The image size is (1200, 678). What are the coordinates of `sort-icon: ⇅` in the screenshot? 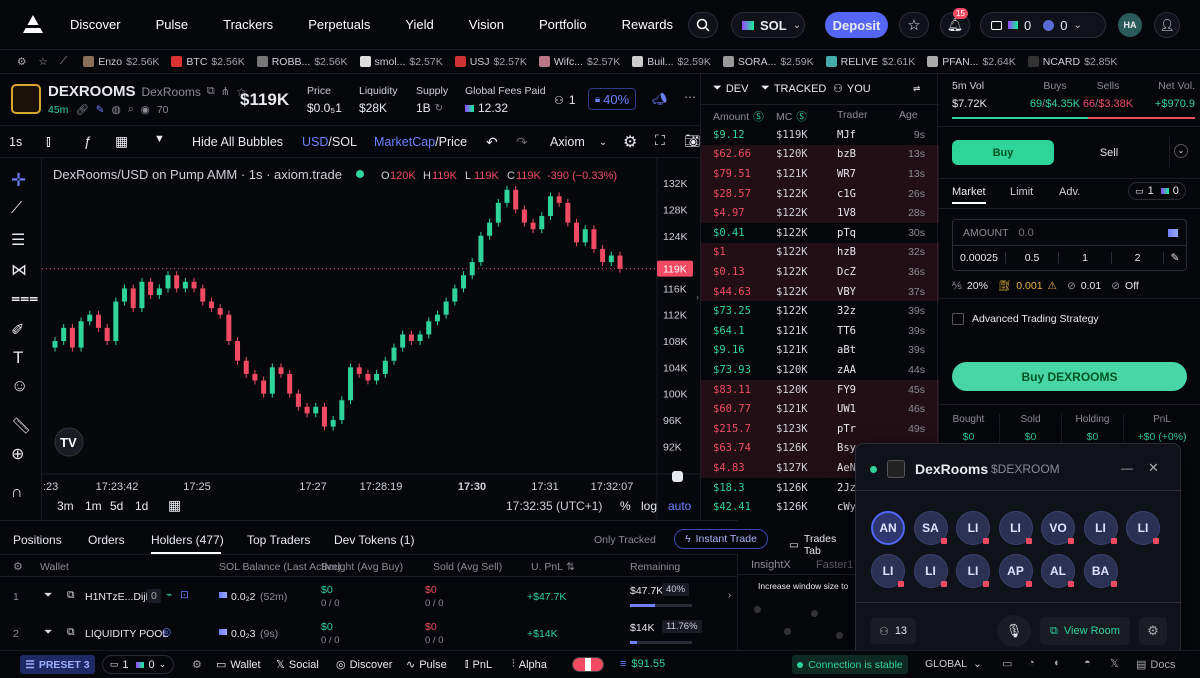 It's located at (570, 567).